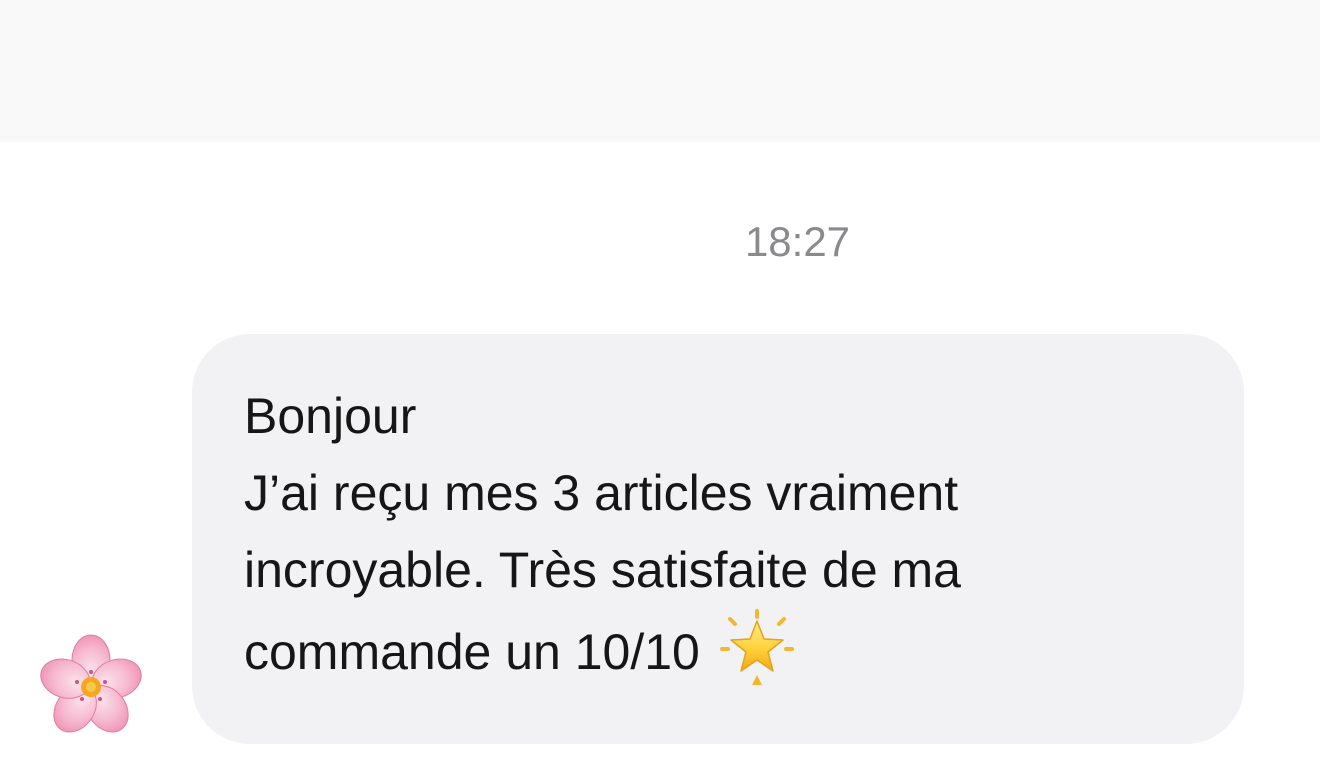 Image resolution: width=1320 pixels, height=772 pixels. I want to click on glowing-star-icon, so click(757, 648).